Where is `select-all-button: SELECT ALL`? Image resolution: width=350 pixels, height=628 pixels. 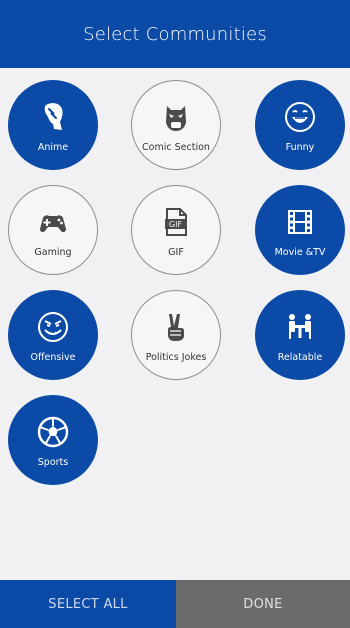 select-all-button: SELECT ALL is located at coordinates (88, 604).